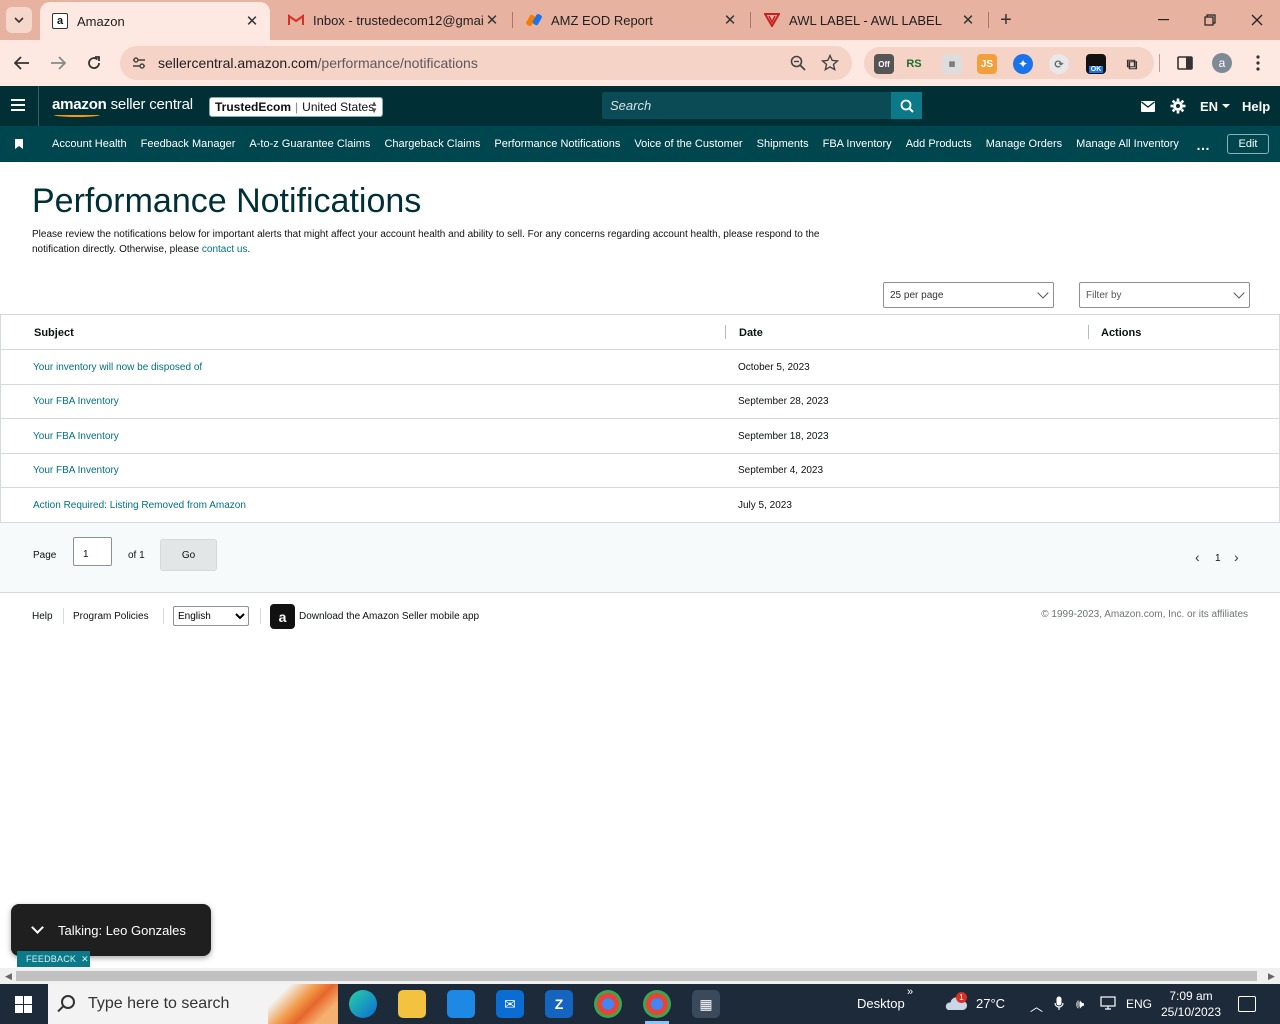 Image resolution: width=1280 pixels, height=1024 pixels. What do you see at coordinates (1080, 1004) in the screenshot?
I see `volume-icon: 🕪` at bounding box center [1080, 1004].